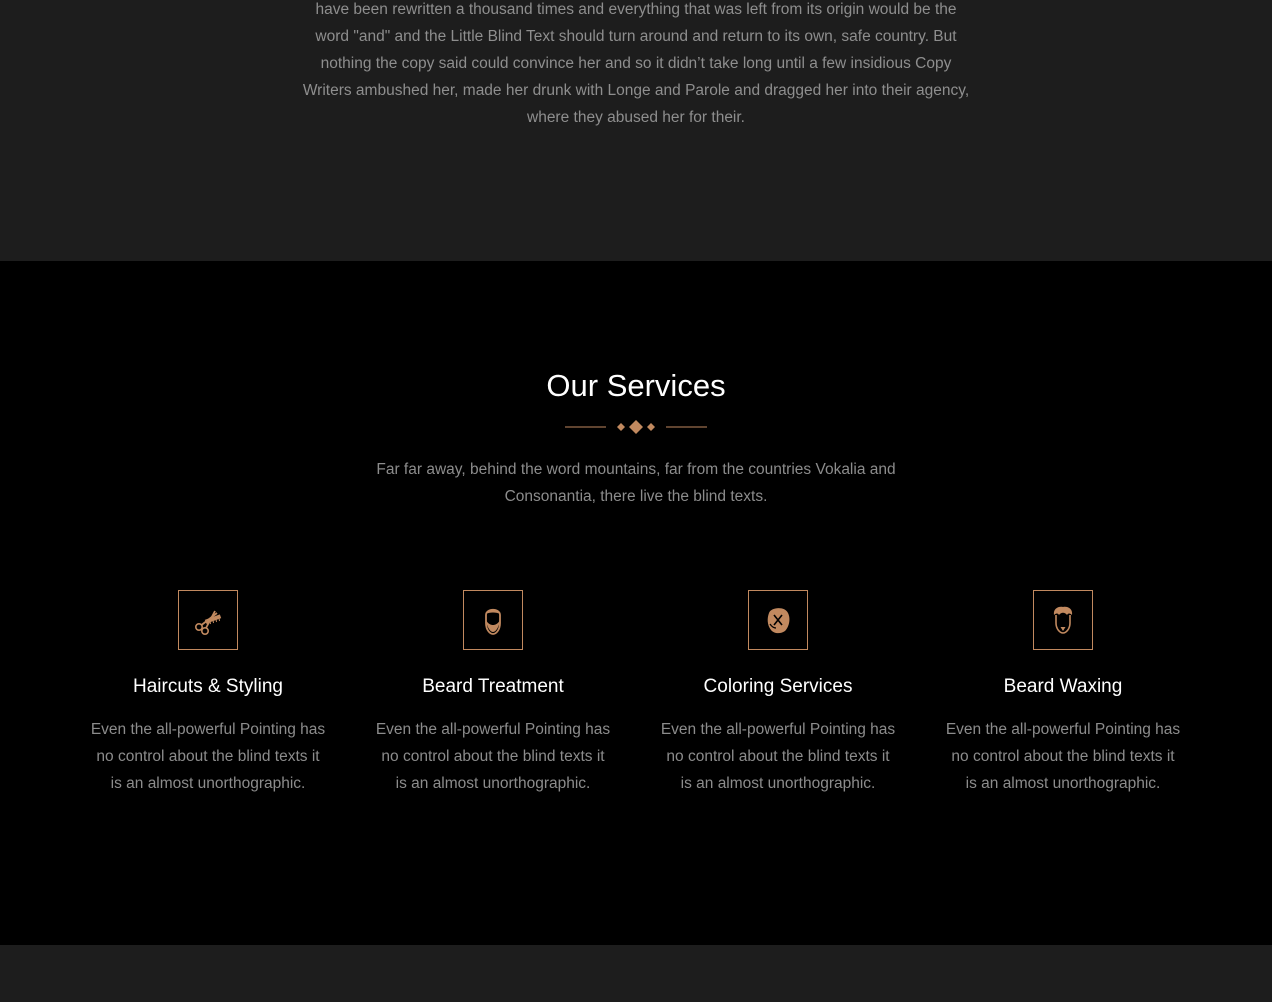 This screenshot has width=1272, height=1002. Describe the element at coordinates (1063, 686) in the screenshot. I see `service-title: Beard Waxing` at that location.